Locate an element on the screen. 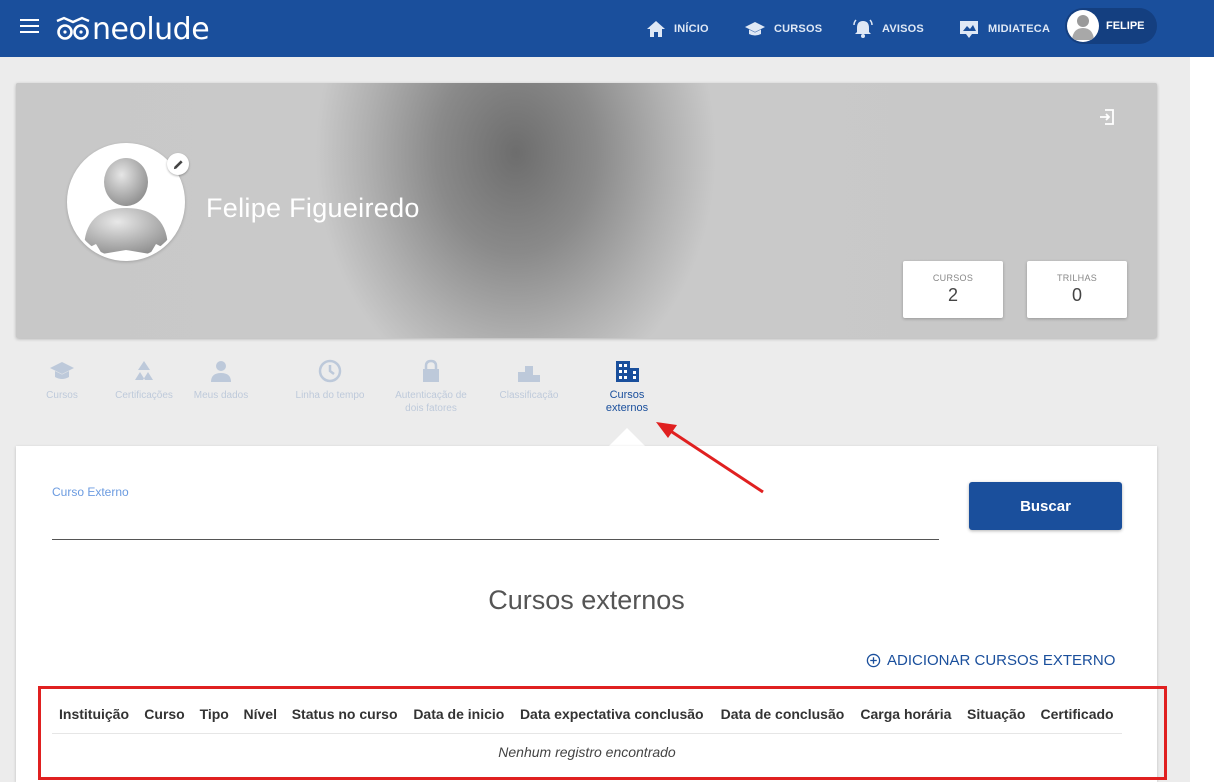 The image size is (1214, 782). tab-certificacoes: Certificações is located at coordinates (144, 380).